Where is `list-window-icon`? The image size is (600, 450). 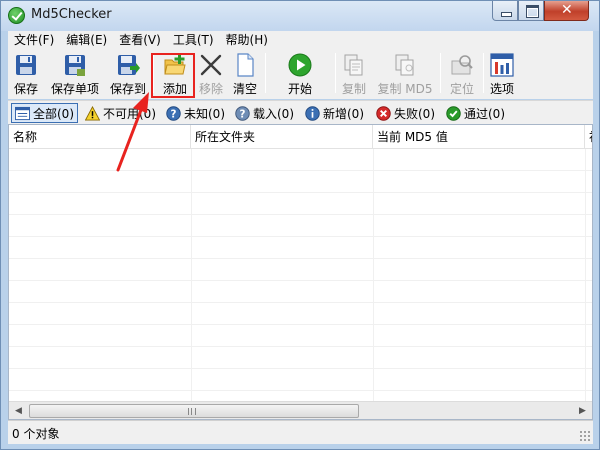 list-window-icon is located at coordinates (22, 113).